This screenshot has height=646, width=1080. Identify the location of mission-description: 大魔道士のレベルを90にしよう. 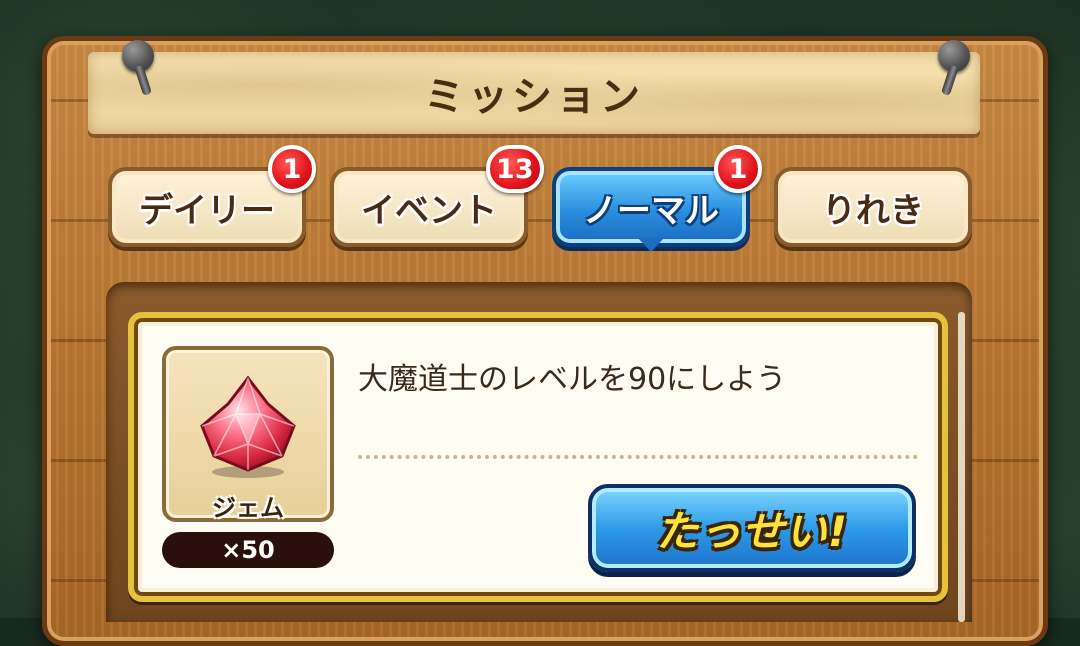
(572, 379).